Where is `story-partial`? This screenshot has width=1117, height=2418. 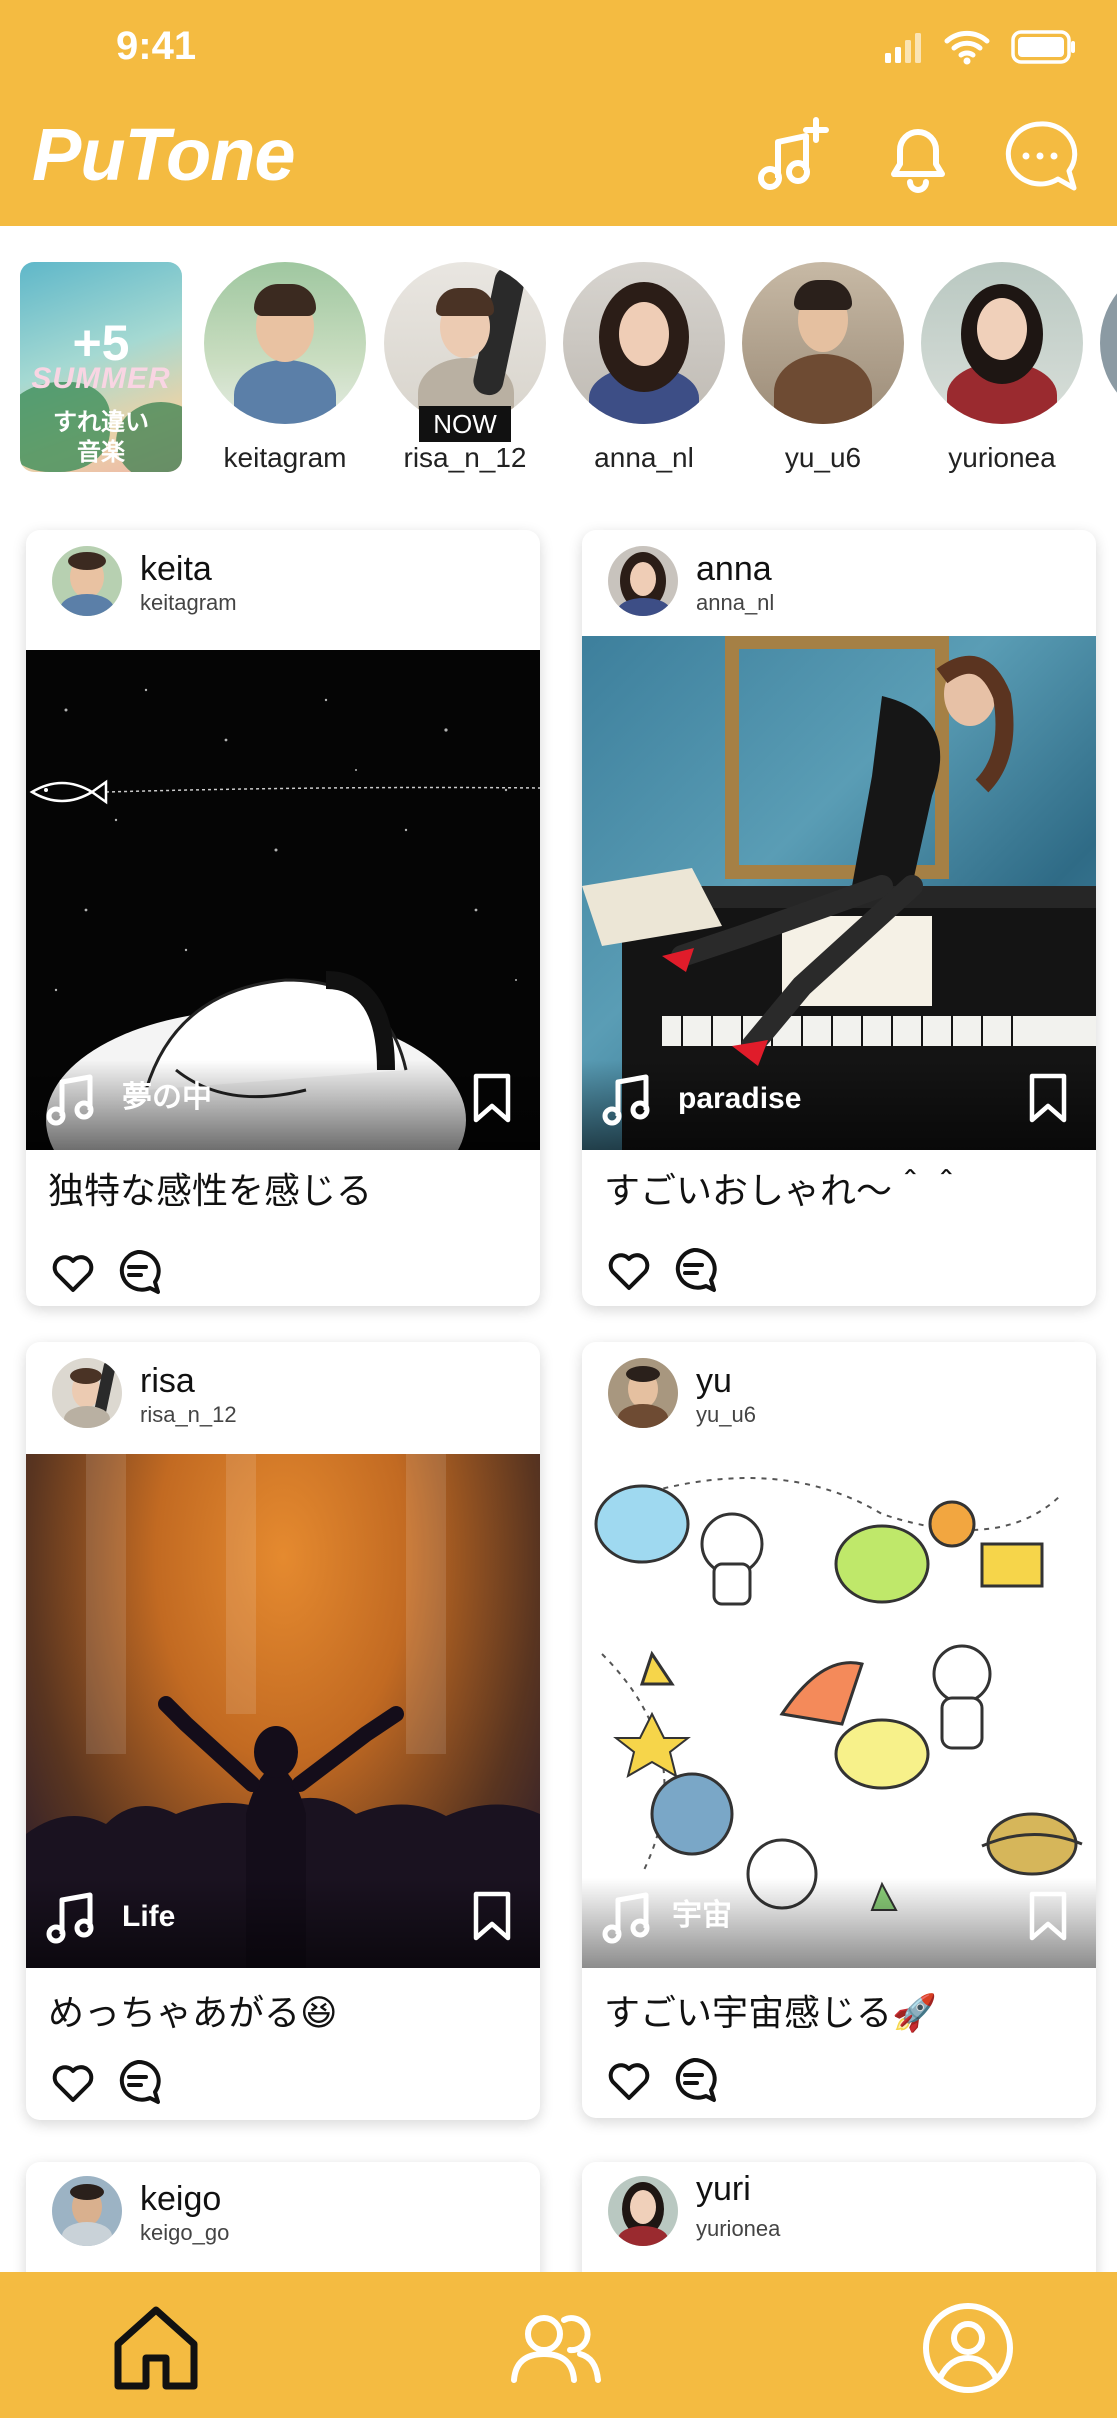
story-partial is located at coordinates (1108, 367).